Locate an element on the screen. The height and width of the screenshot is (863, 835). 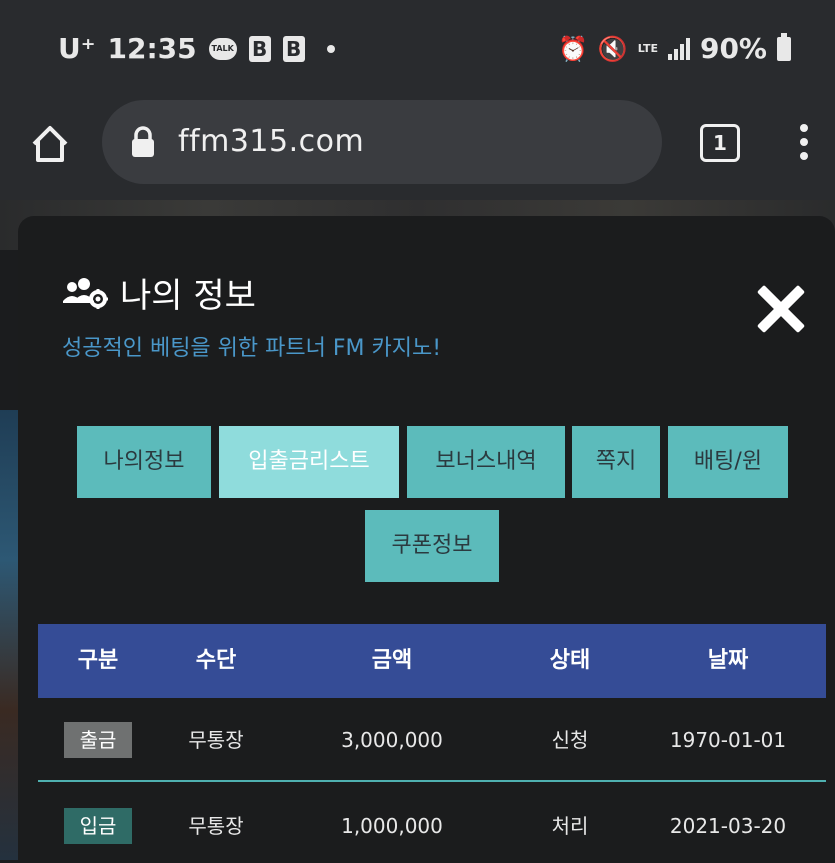
overflow-menu-button is located at coordinates (804, 144).